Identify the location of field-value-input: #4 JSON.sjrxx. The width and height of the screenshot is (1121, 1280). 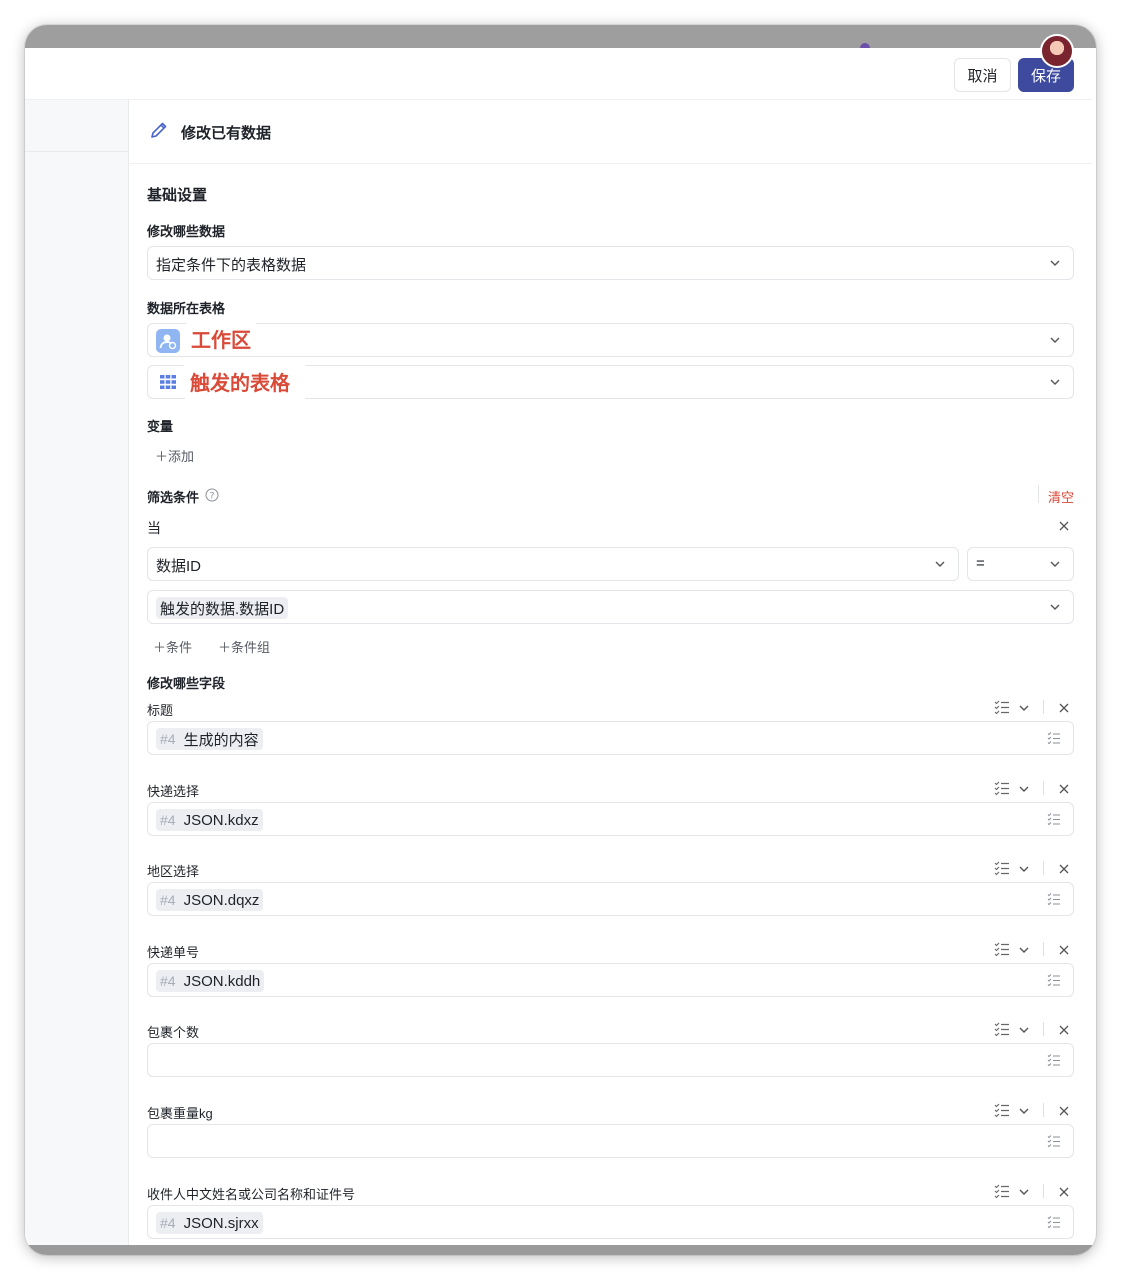
(610, 1222).